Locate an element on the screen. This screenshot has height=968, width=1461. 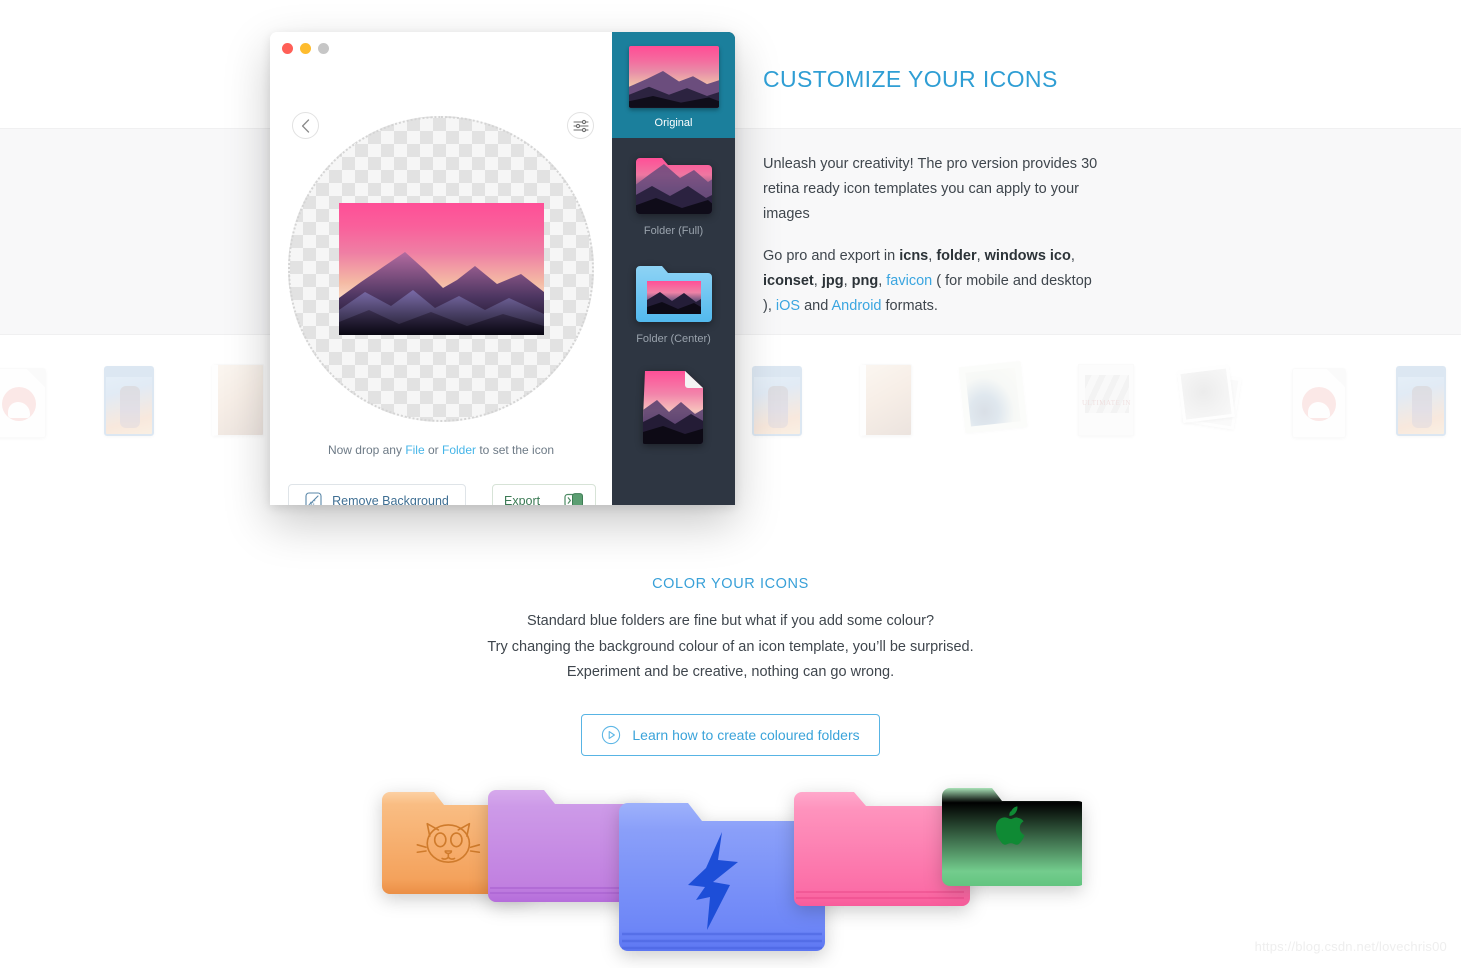
learn-how-button-label: Learn how to create coloured folders is located at coordinates (746, 734).